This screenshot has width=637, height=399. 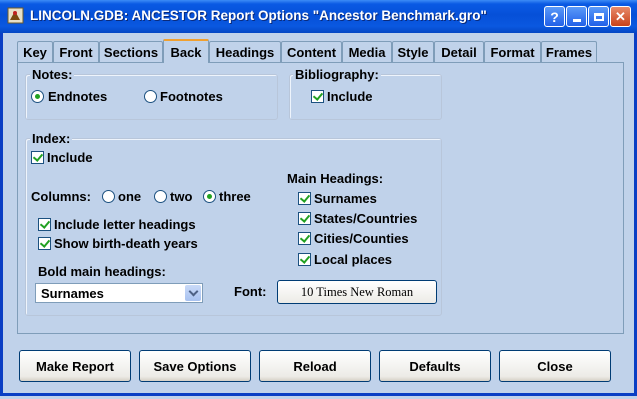 I want to click on maximize-icon, so click(x=598, y=16).